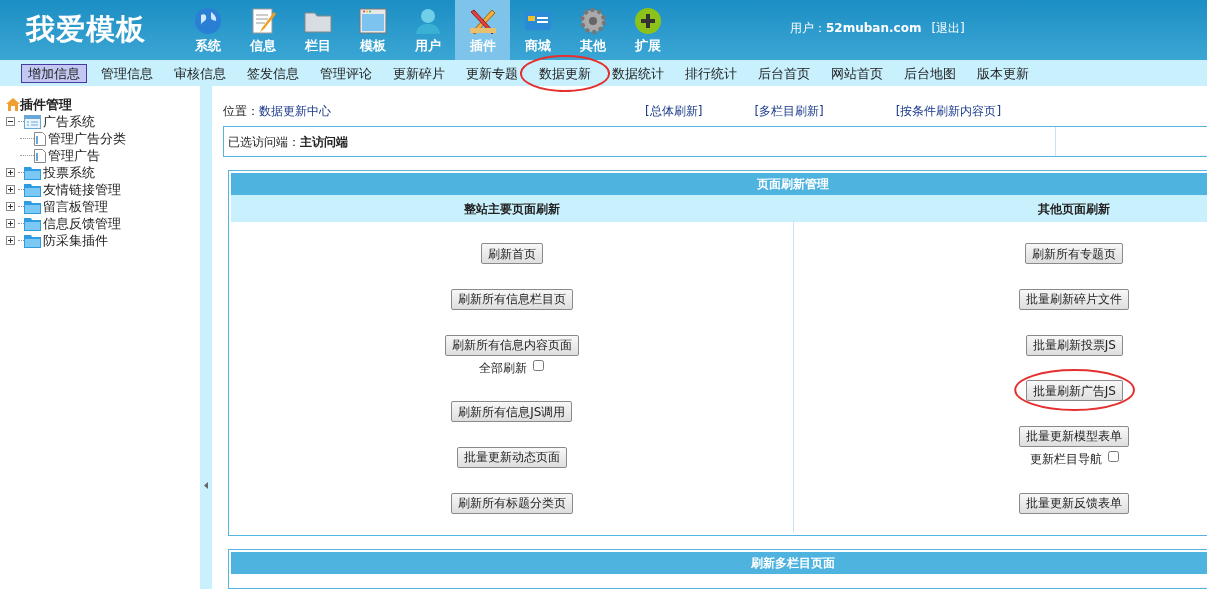 This screenshot has height=589, width=1207. I want to click on refresh-link: [多栏目刷新], so click(789, 111).